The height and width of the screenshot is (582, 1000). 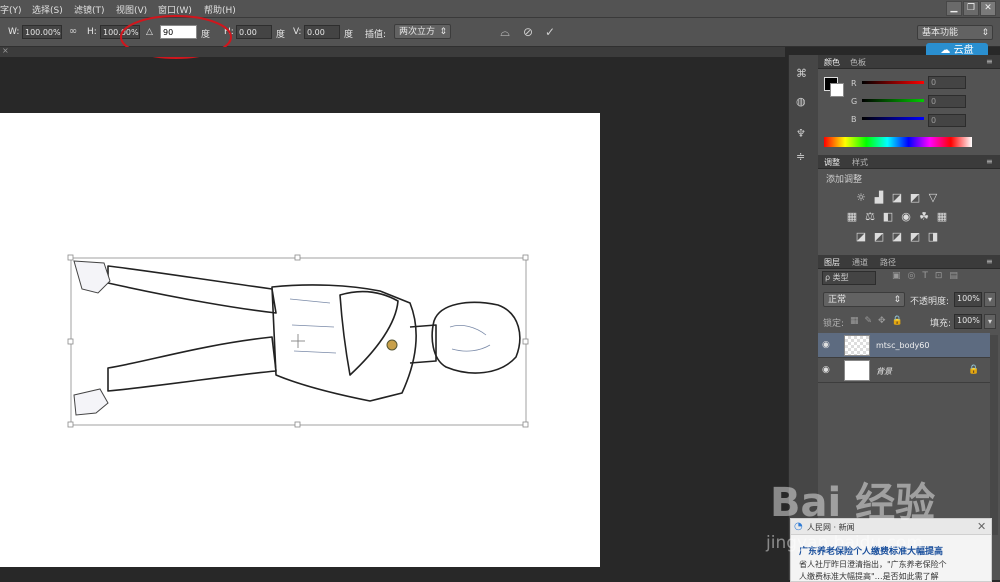 What do you see at coordinates (898, 142) in the screenshot?
I see `color-spectrum-bar` at bounding box center [898, 142].